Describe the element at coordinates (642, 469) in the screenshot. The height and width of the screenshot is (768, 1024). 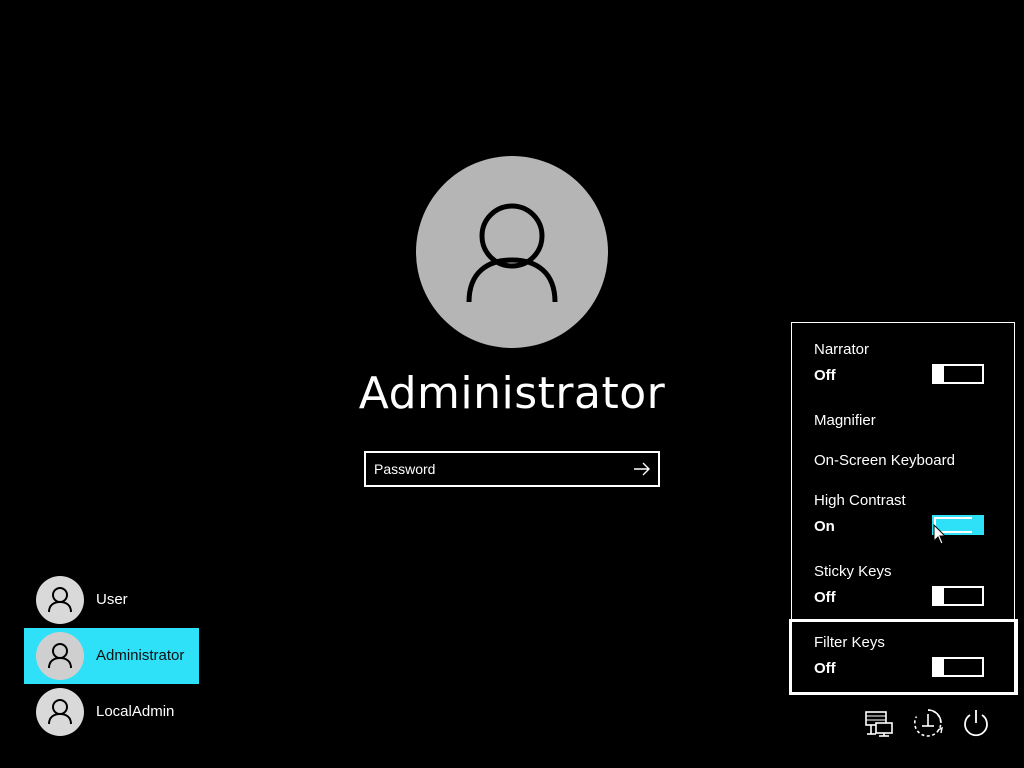
I see `submit-arrow-icon` at that location.